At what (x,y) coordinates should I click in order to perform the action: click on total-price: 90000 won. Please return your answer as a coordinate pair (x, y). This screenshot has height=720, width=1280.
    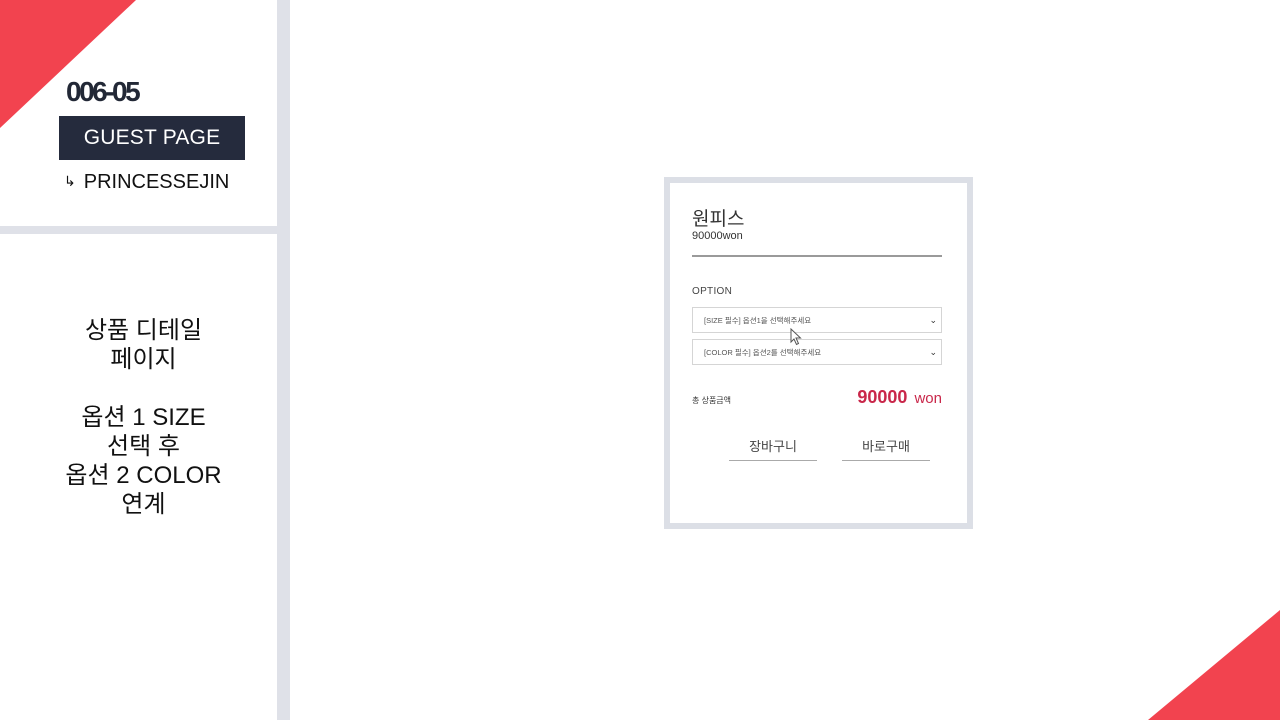
    Looking at the image, I should click on (899, 397).